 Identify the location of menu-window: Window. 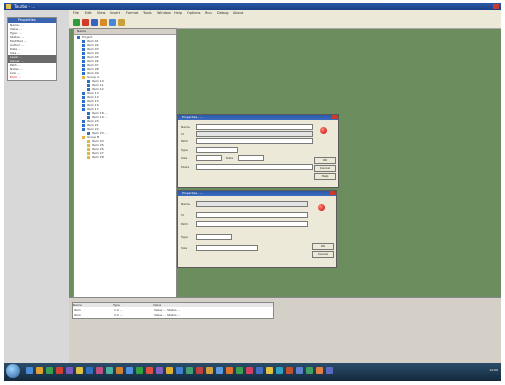
(164, 13).